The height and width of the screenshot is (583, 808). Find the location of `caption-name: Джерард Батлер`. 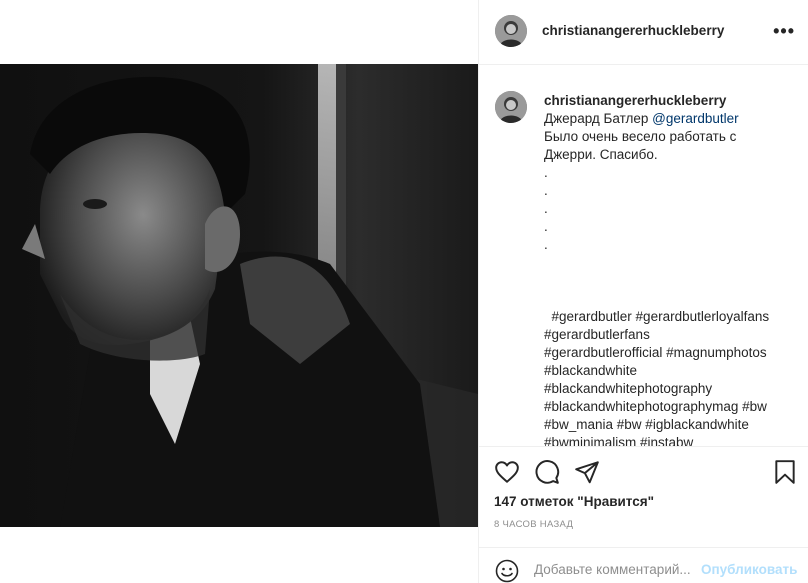

caption-name: Джерард Батлер is located at coordinates (598, 118).